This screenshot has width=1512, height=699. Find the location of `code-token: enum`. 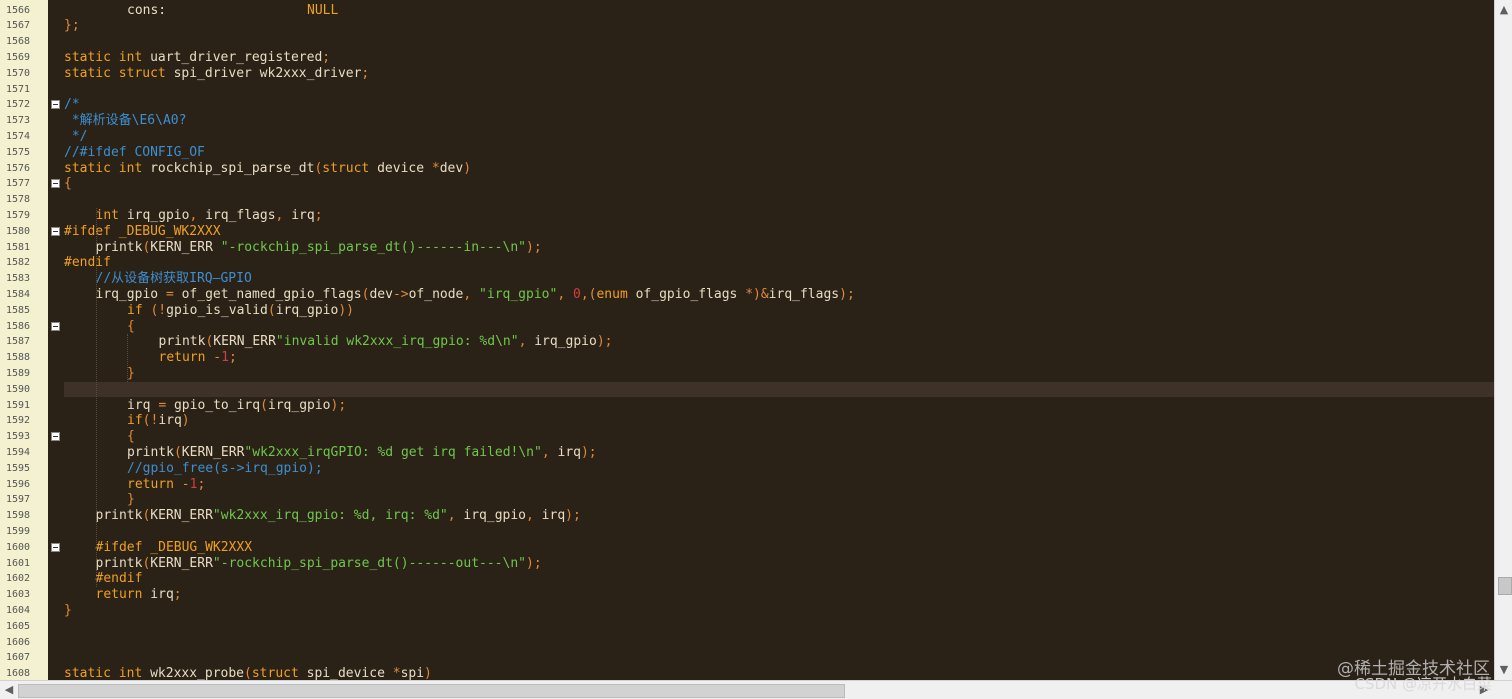

code-token: enum is located at coordinates (616, 294).